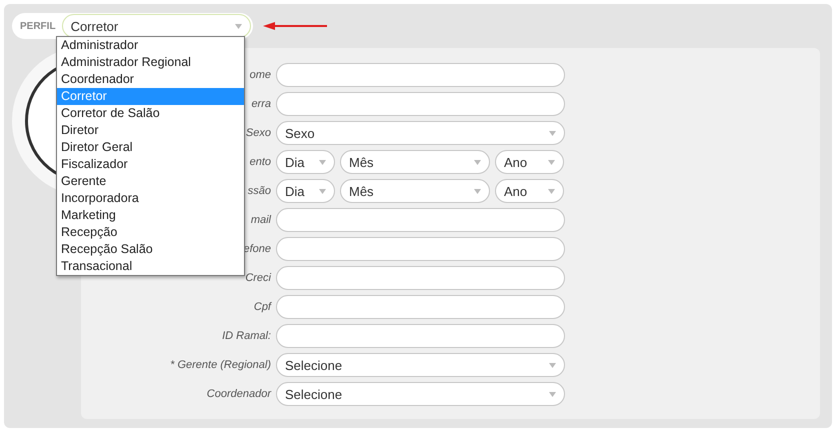 The image size is (837, 436). I want to click on field-label: Creci, so click(258, 278).